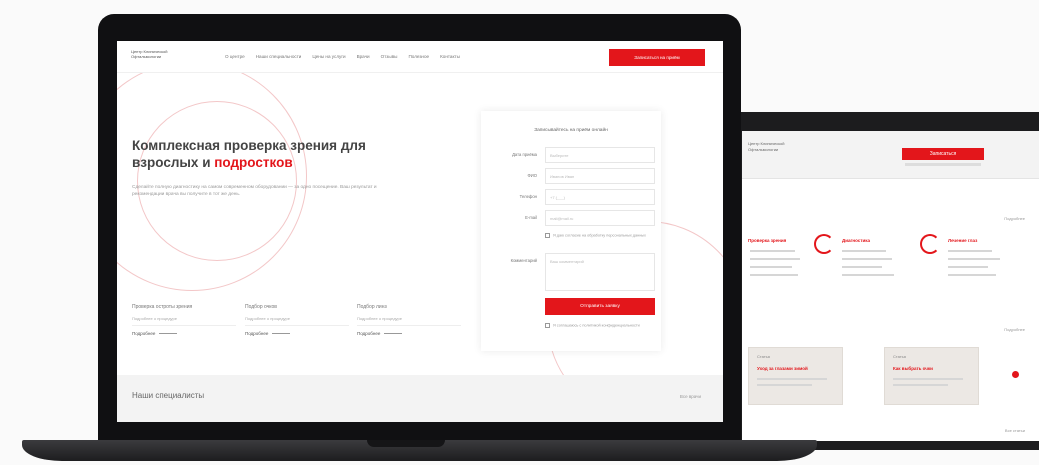 Image resolution: width=1039 pixels, height=465 pixels. I want to click on site-logo: Центр Клинической Офтальмологии, so click(161, 54).